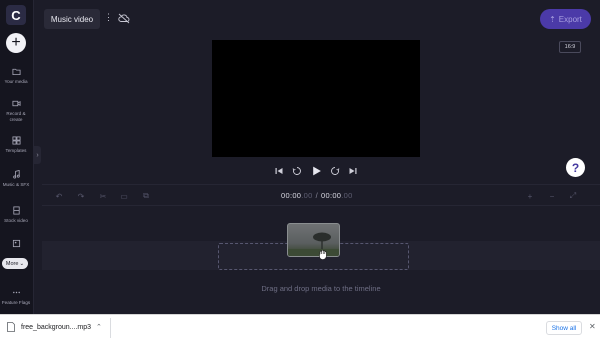 The height and width of the screenshot is (340, 600). I want to click on timecode-current: 00:00, so click(291, 195).